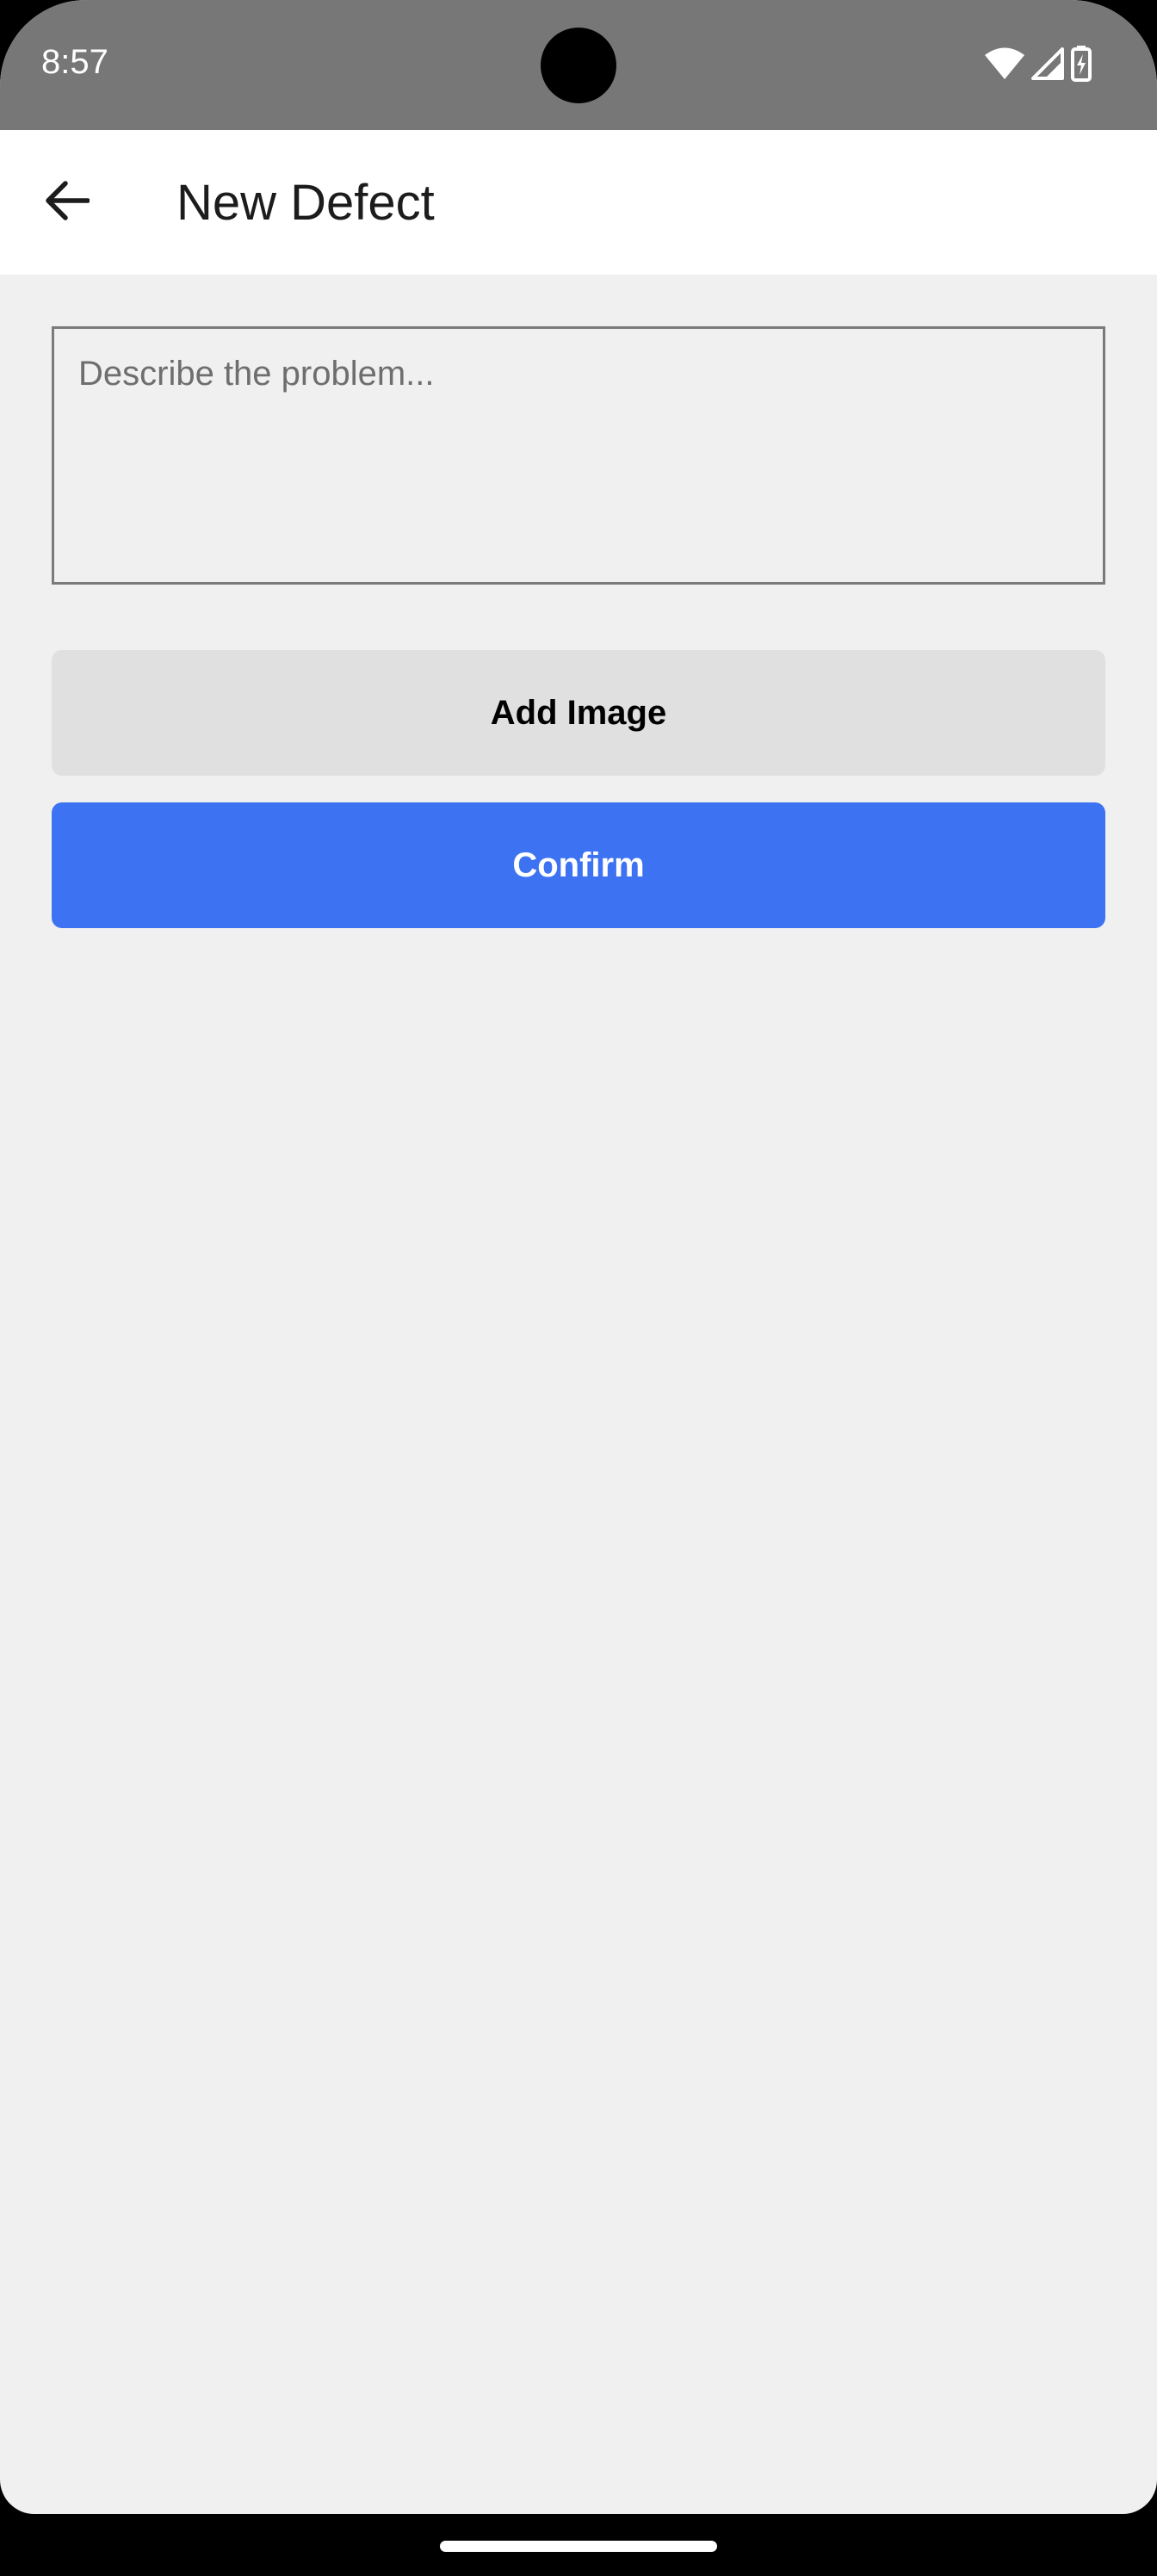 The width and height of the screenshot is (1157, 2576). What do you see at coordinates (1081, 64) in the screenshot?
I see `battery-charging-icon` at bounding box center [1081, 64].